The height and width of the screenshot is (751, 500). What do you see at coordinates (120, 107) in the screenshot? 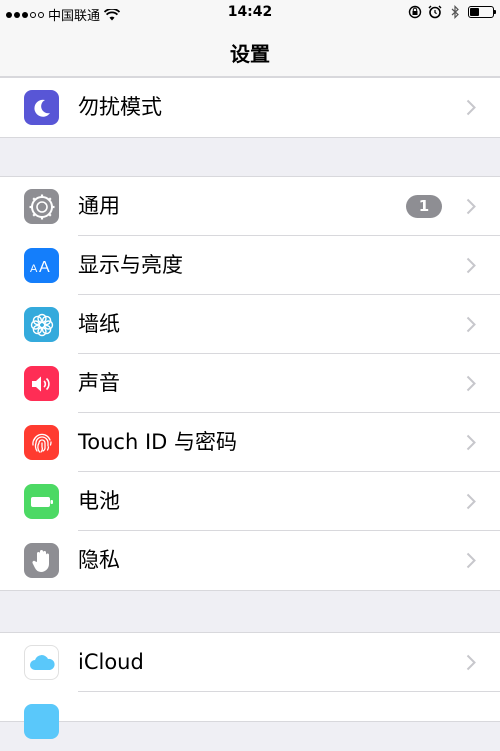
I see `settings-row-label: 勿扰模式` at bounding box center [120, 107].